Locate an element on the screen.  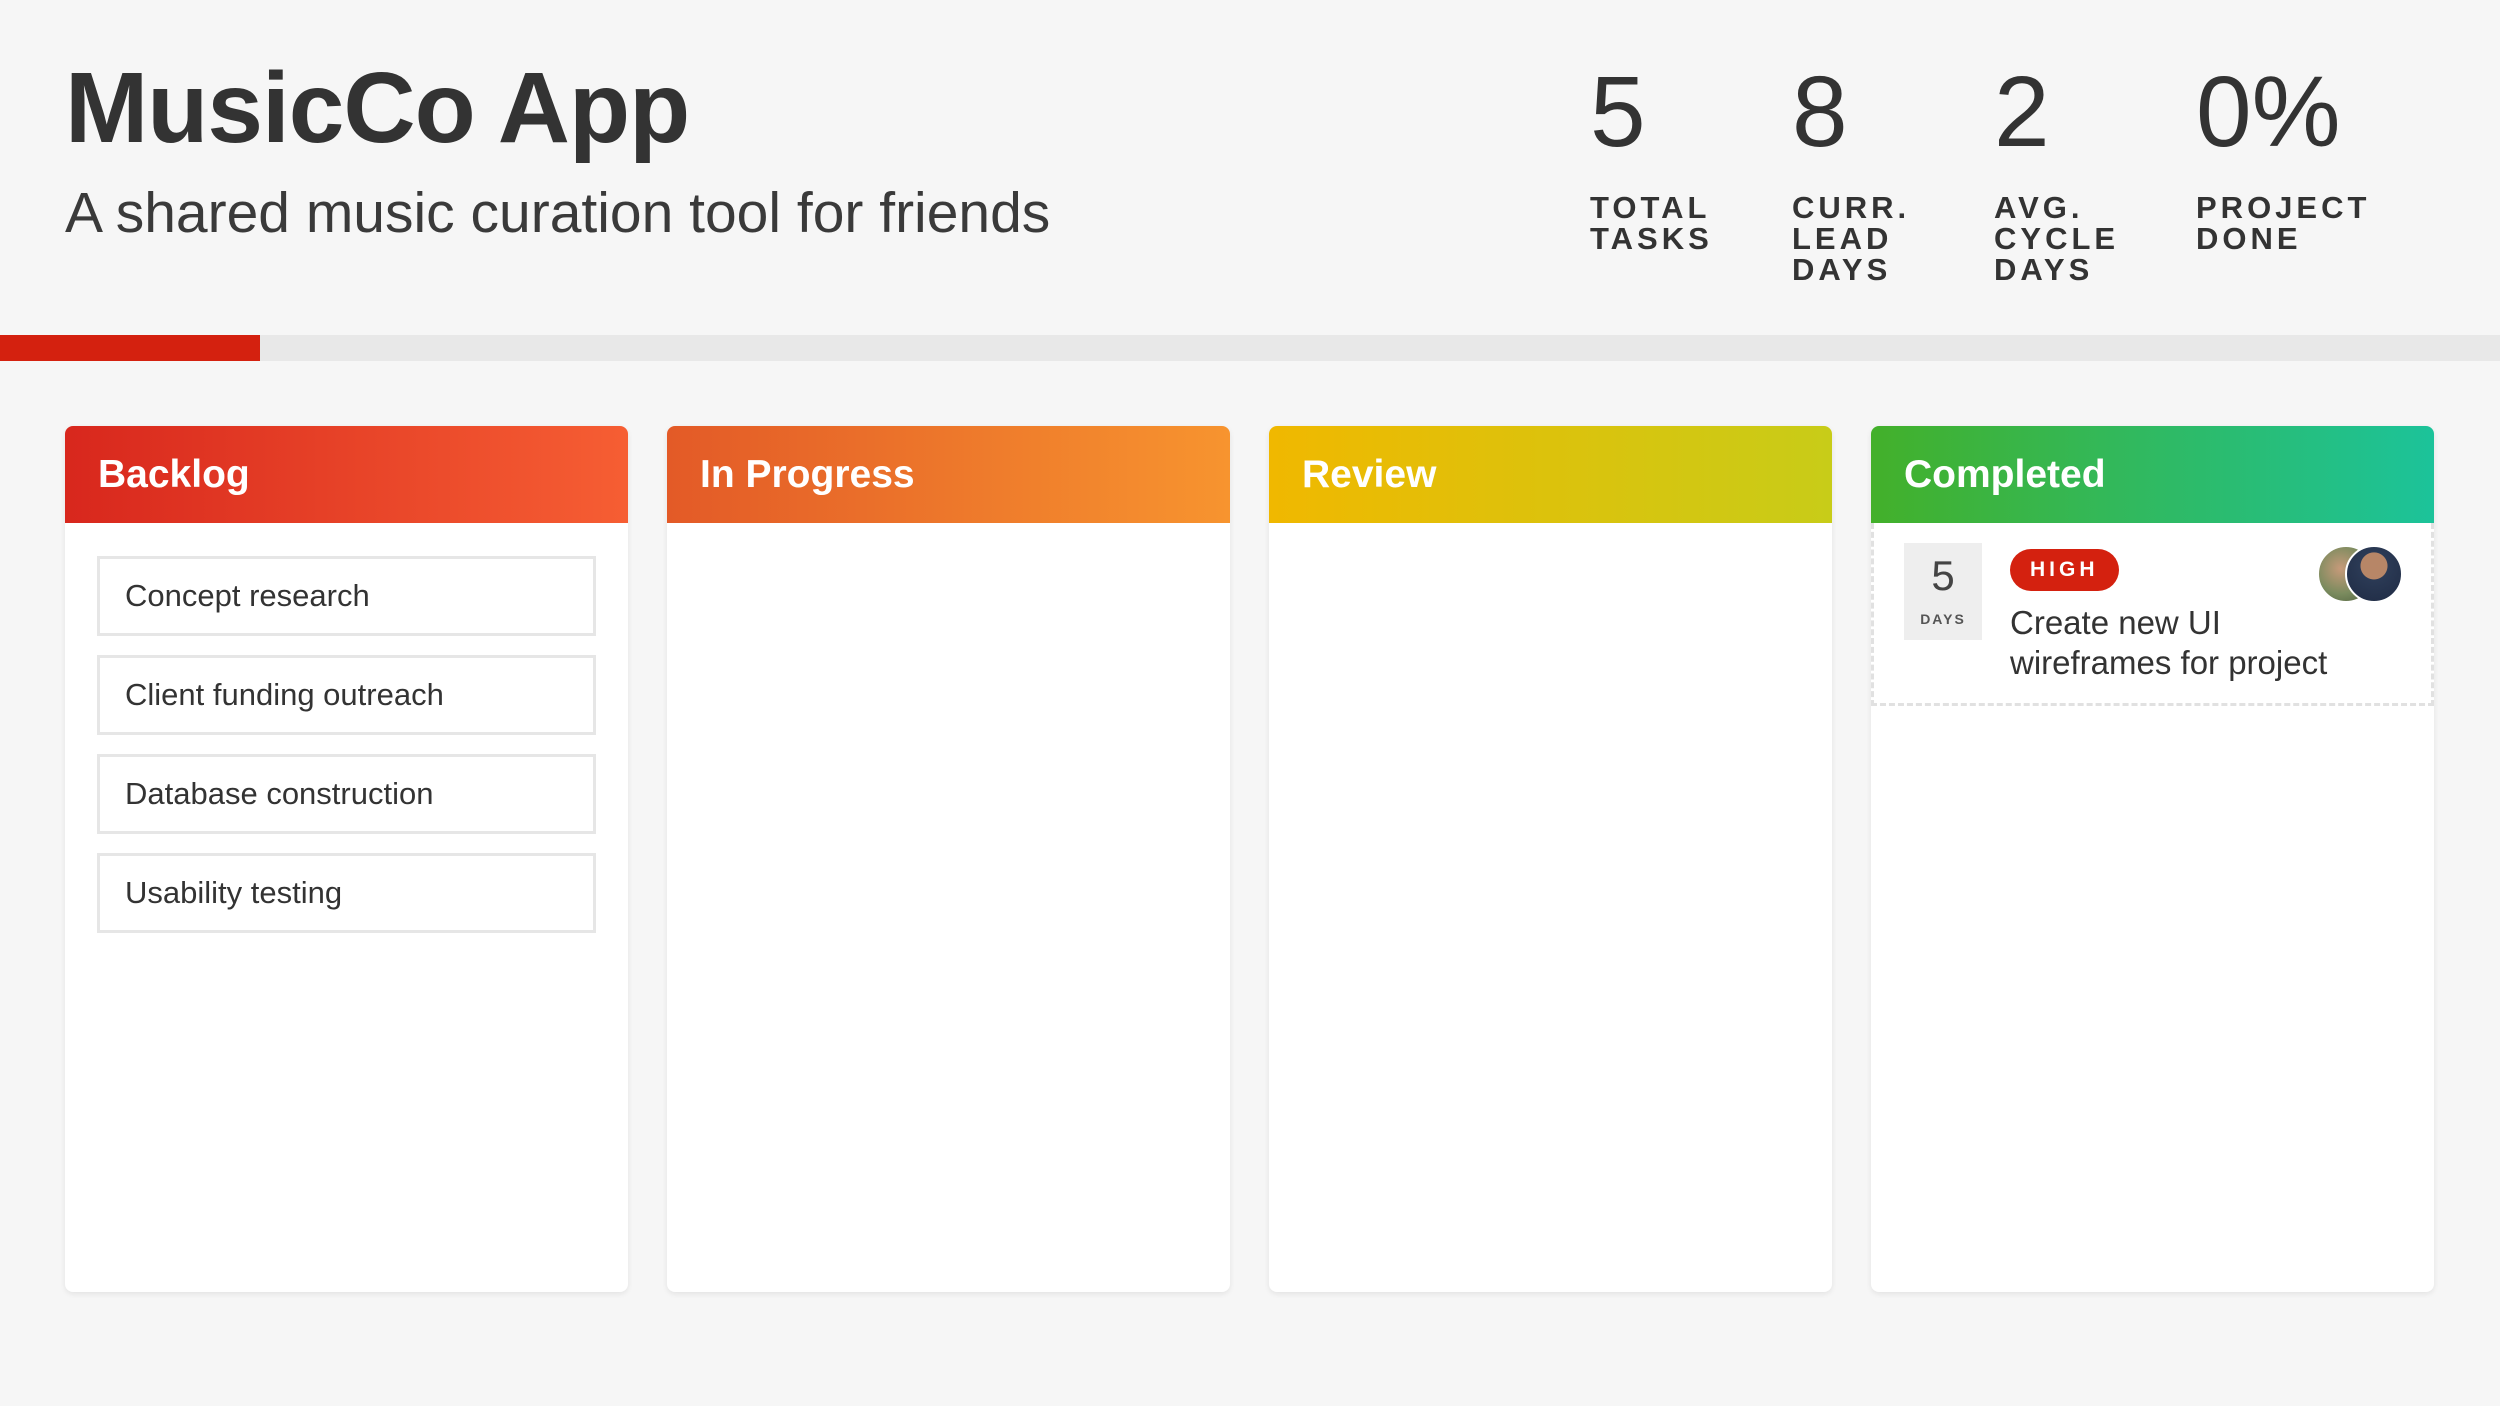
priority-badge: HIGH is located at coordinates (2064, 570).